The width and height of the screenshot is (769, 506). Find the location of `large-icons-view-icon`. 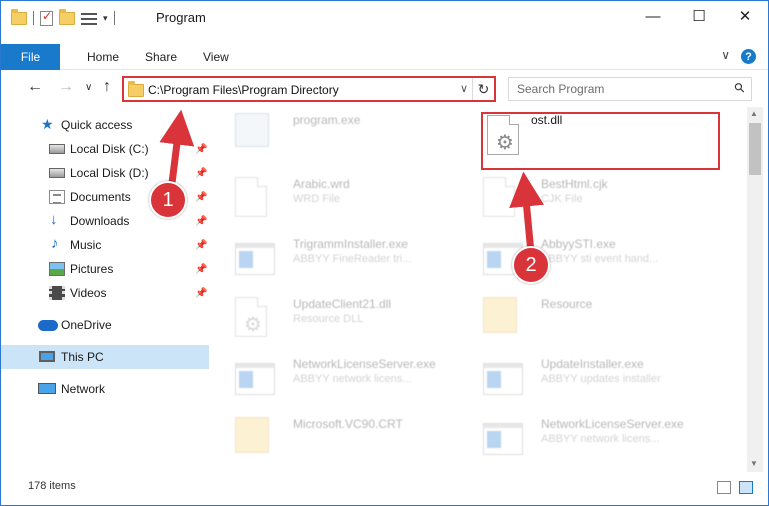

large-icons-view-icon is located at coordinates (746, 487).